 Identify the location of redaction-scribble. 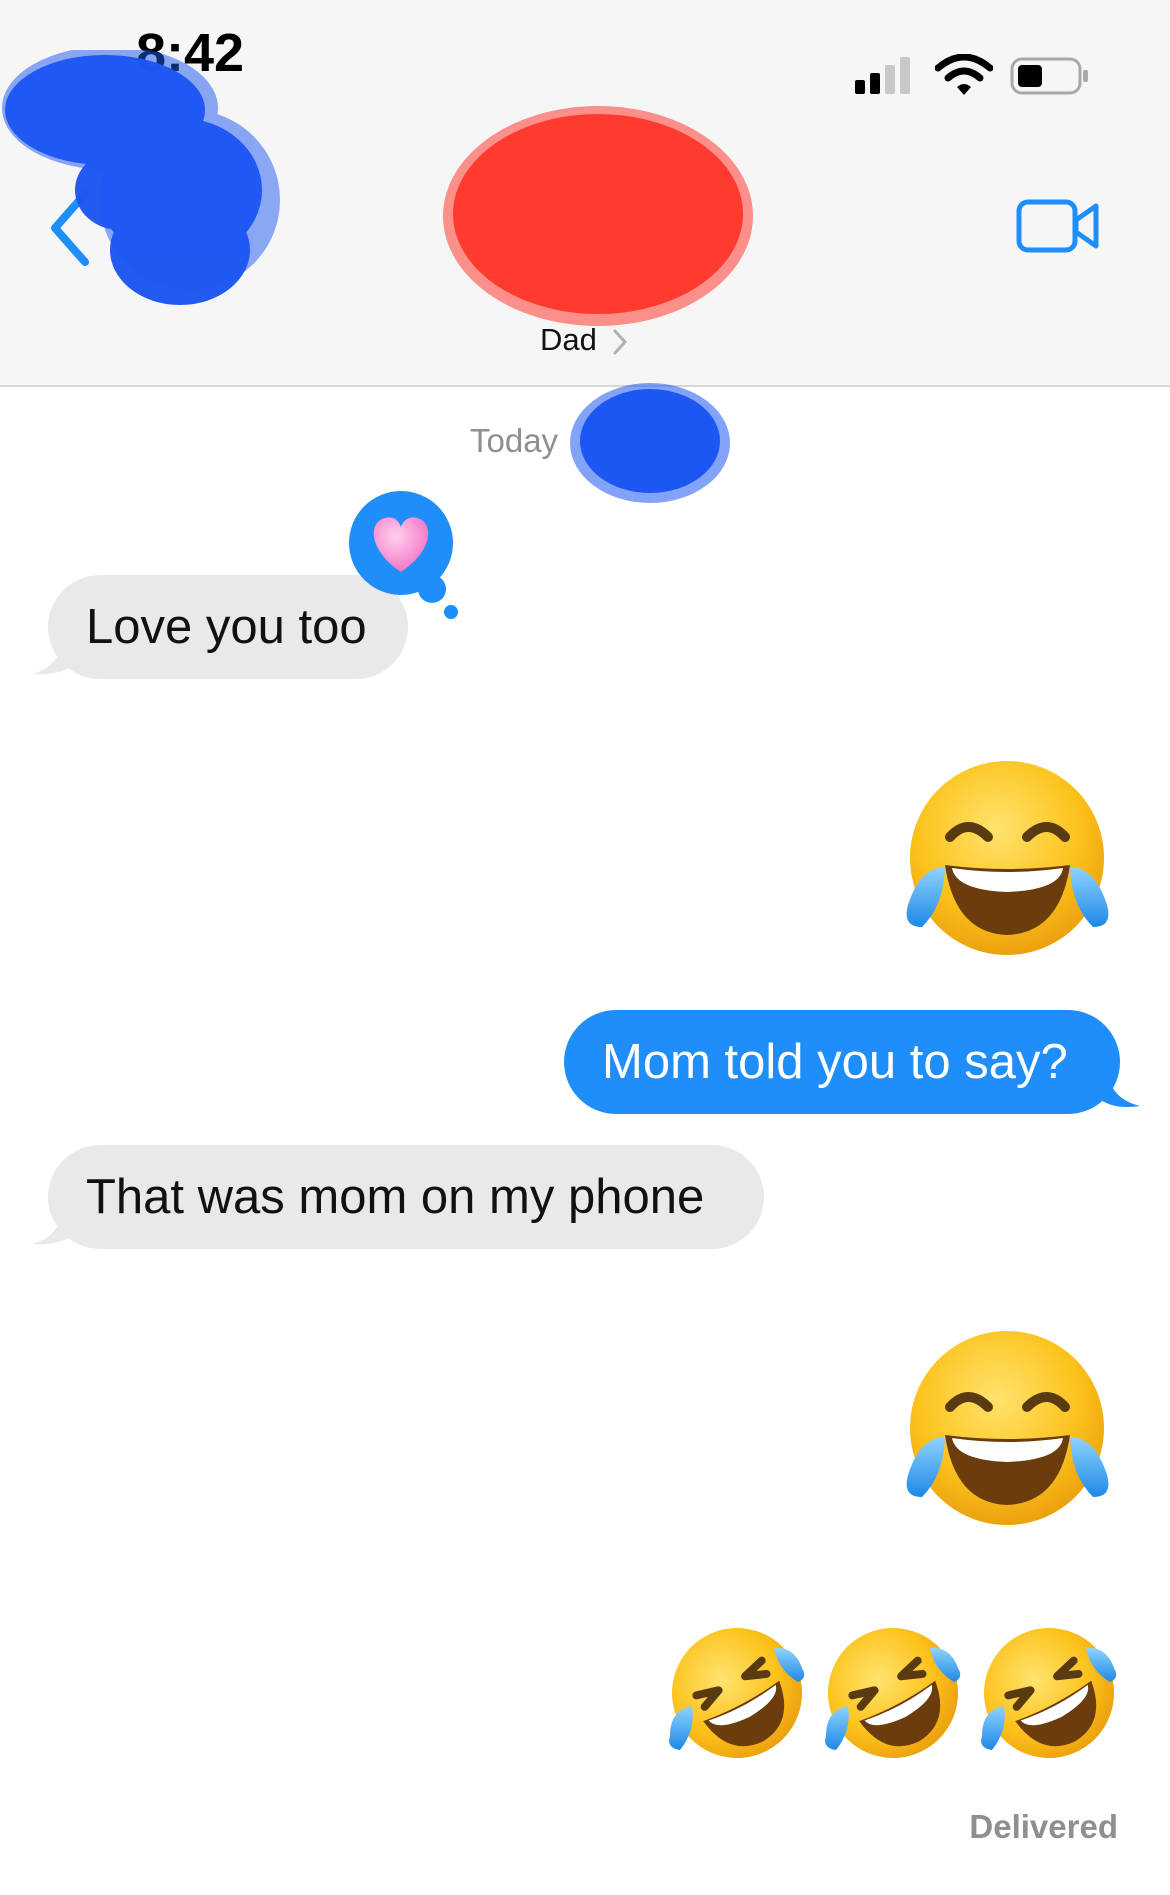
(141, 177).